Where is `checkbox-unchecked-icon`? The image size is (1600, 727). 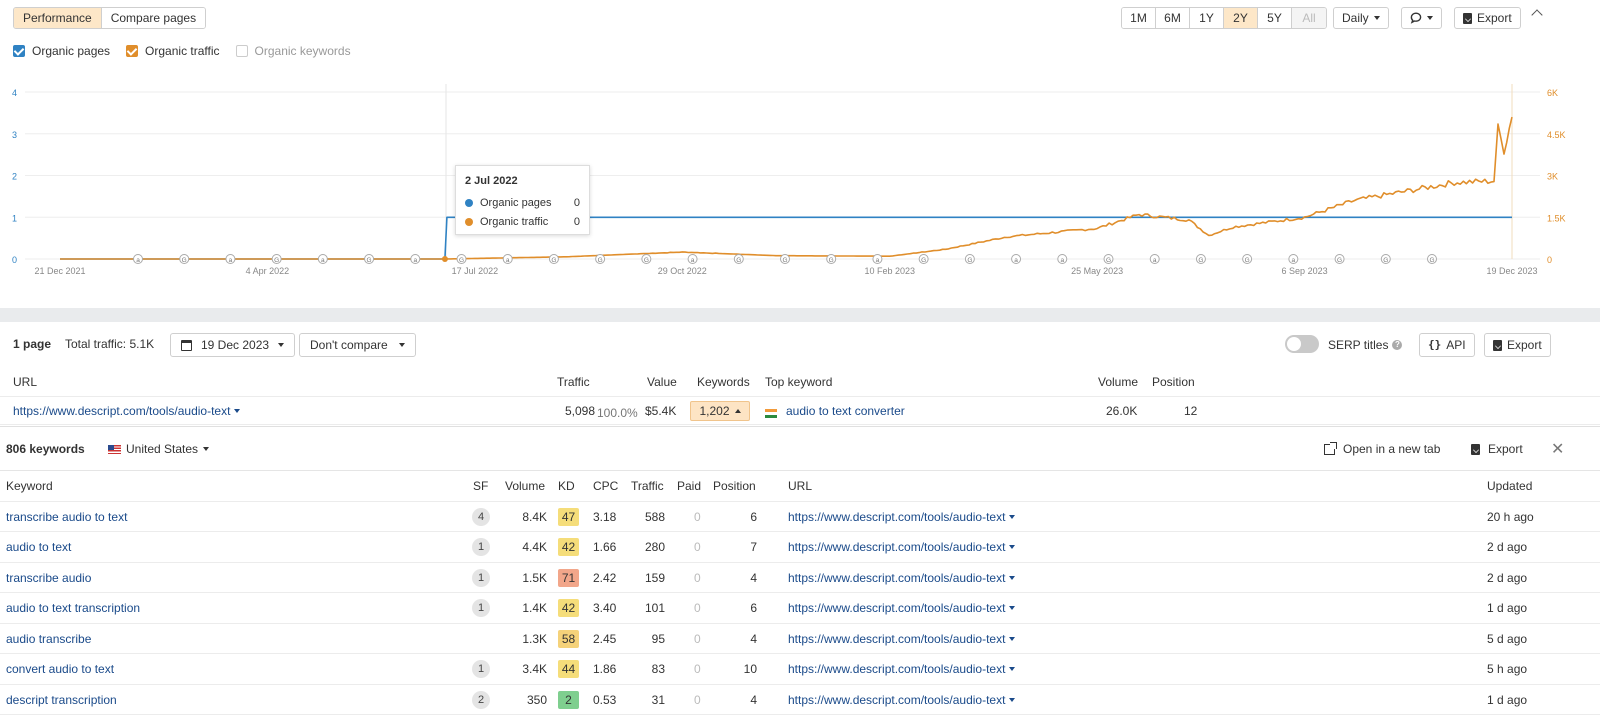
checkbox-unchecked-icon is located at coordinates (241, 51).